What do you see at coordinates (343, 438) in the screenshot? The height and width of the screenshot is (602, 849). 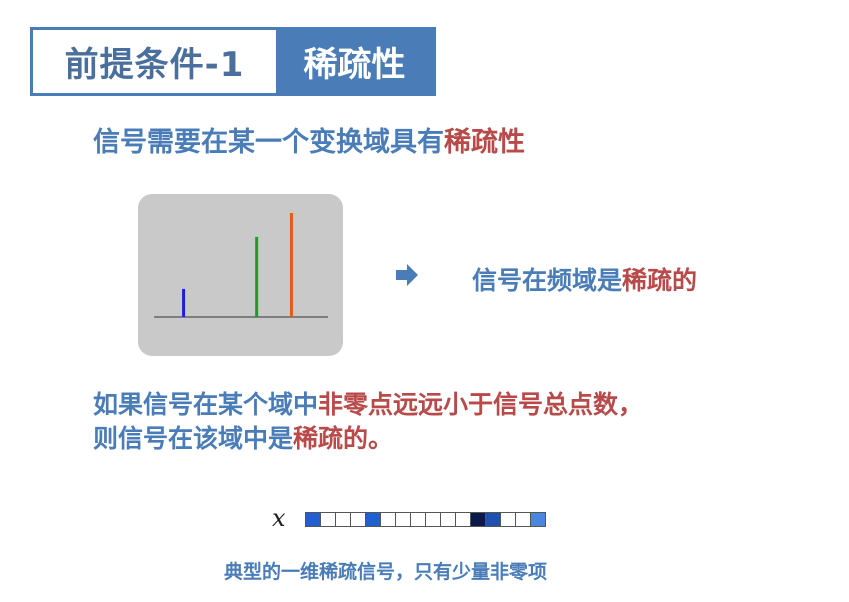 I see `para-line2-highlight: 稀疏的。` at bounding box center [343, 438].